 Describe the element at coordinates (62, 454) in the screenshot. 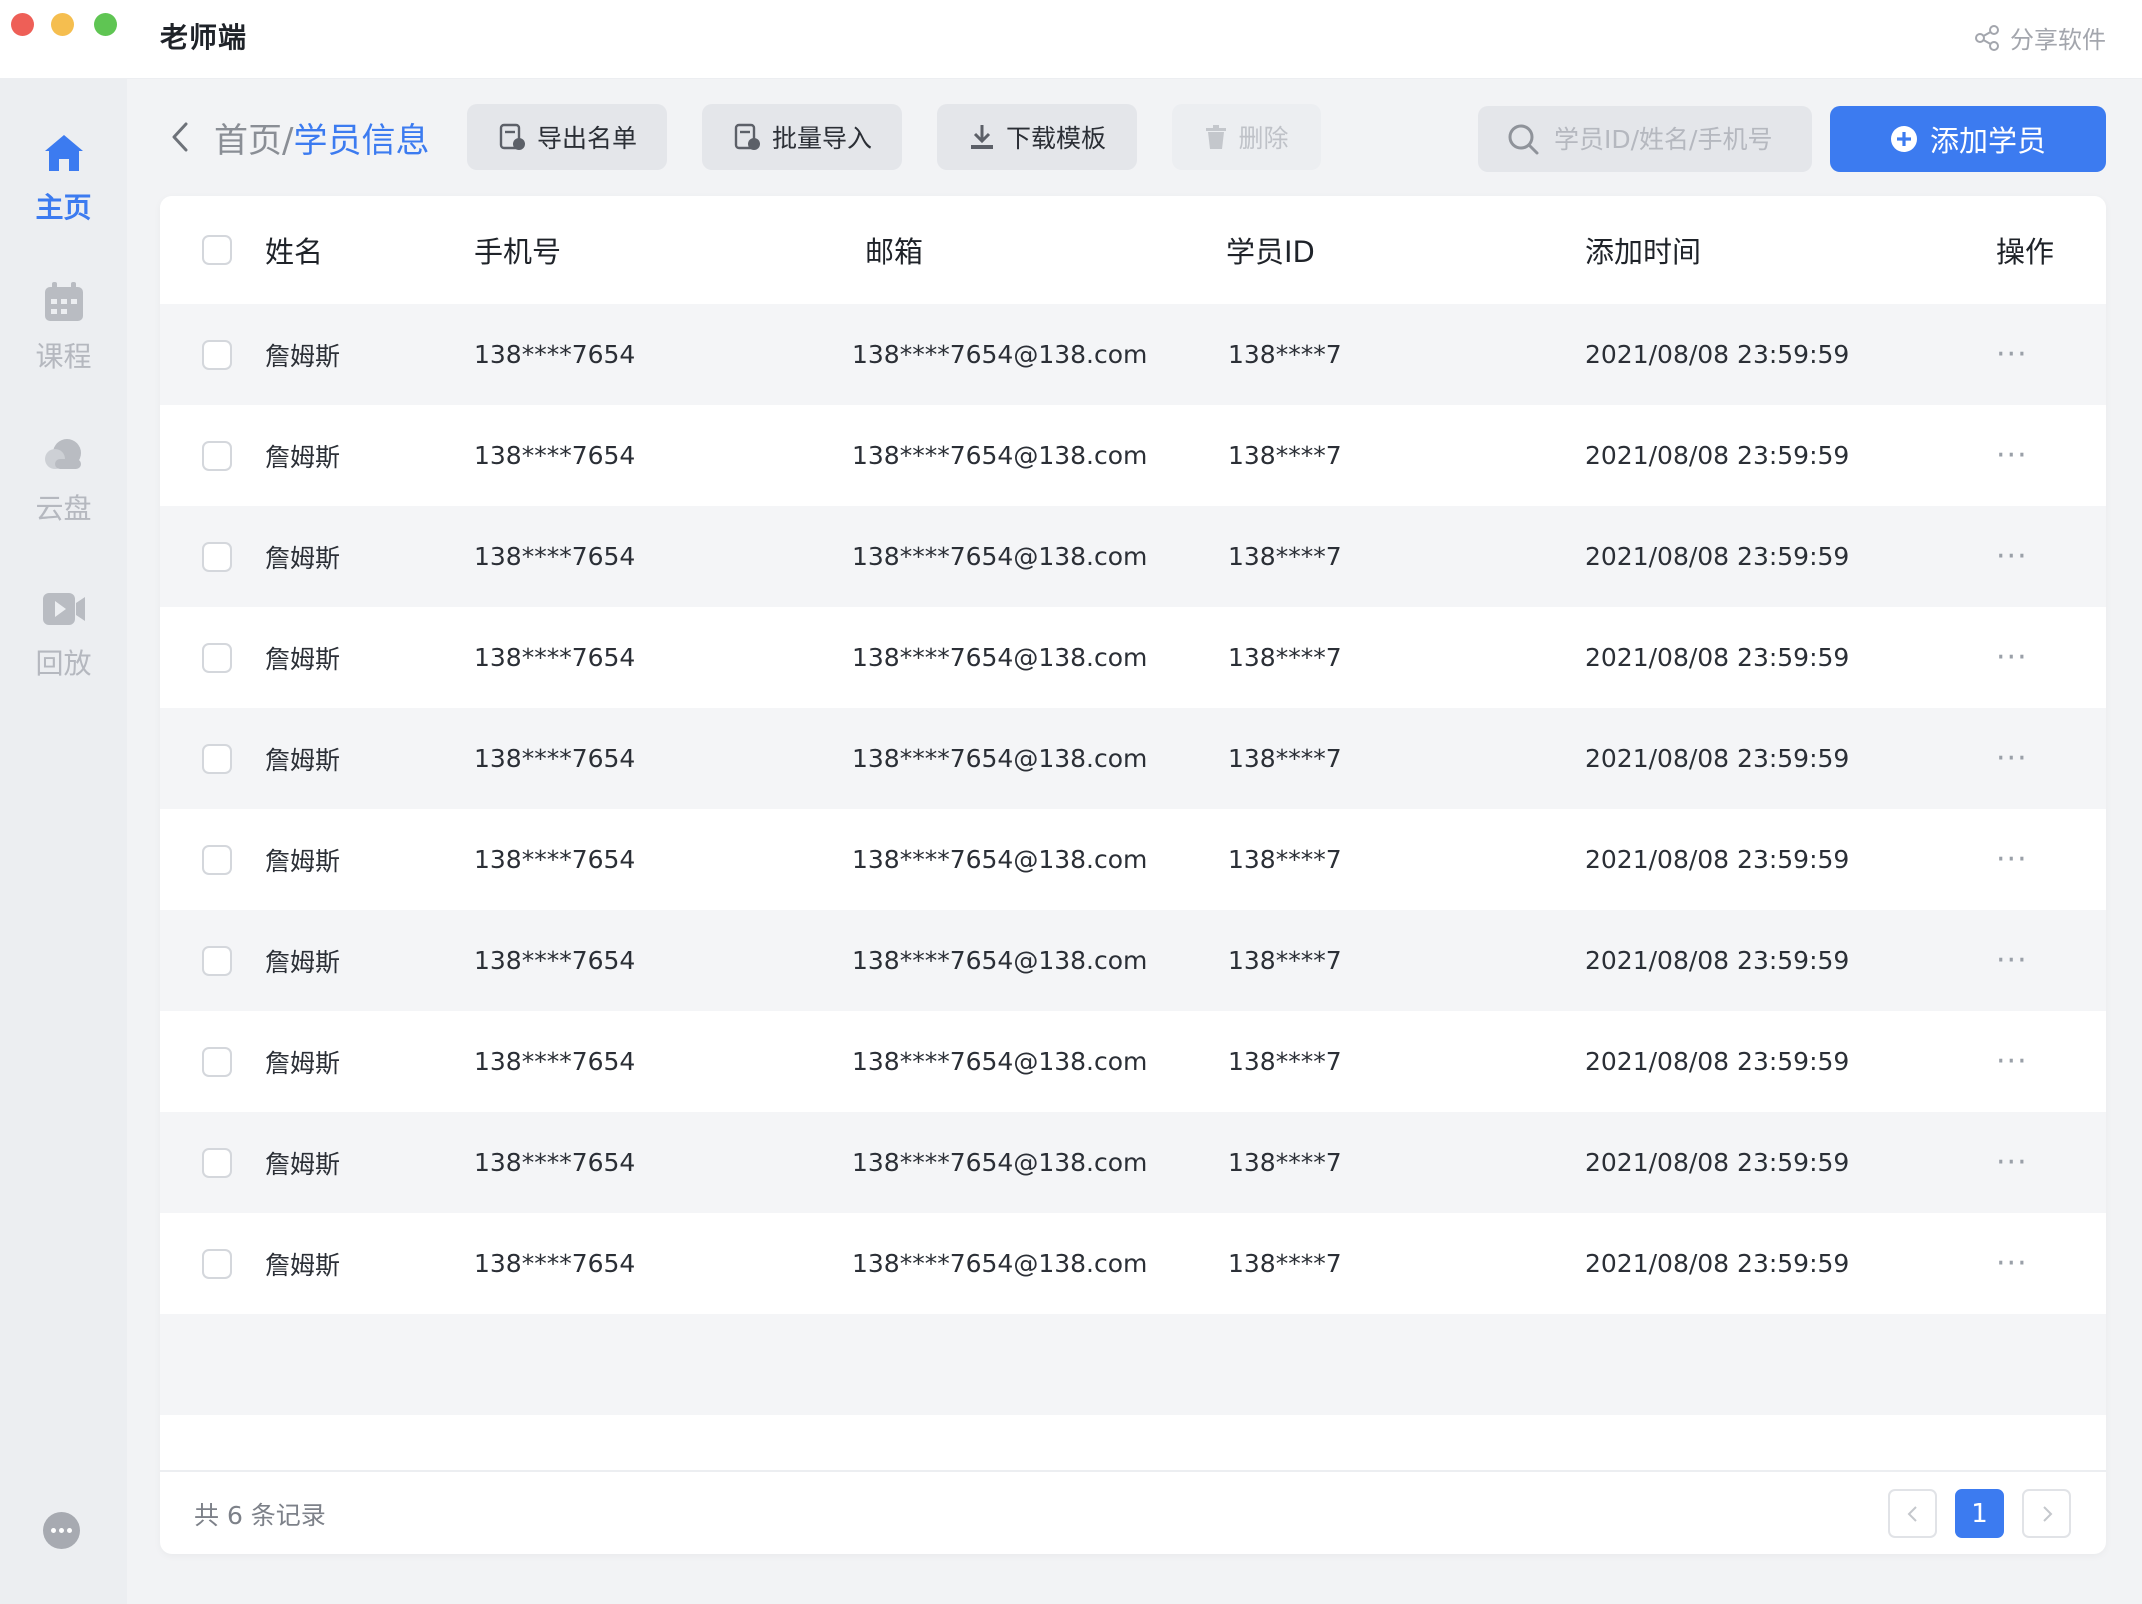

I see `cloud-icon` at that location.